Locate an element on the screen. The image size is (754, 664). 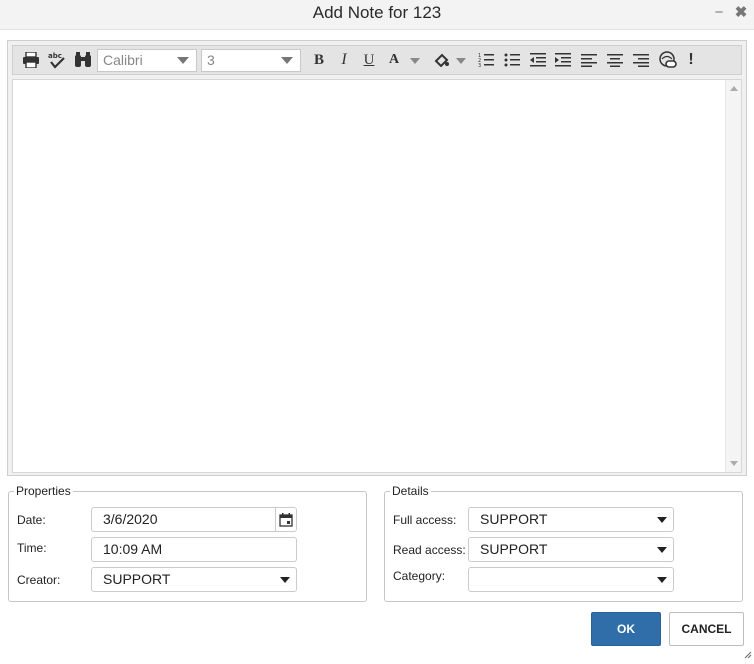
calendar-icon is located at coordinates (285, 519).